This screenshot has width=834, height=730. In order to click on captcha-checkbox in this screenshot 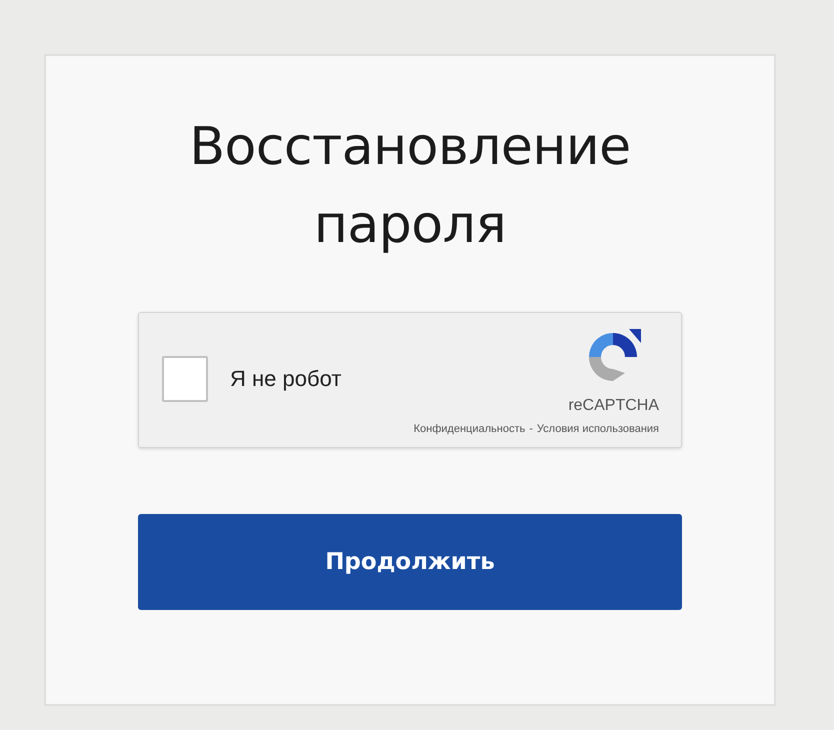, I will do `click(185, 379)`.